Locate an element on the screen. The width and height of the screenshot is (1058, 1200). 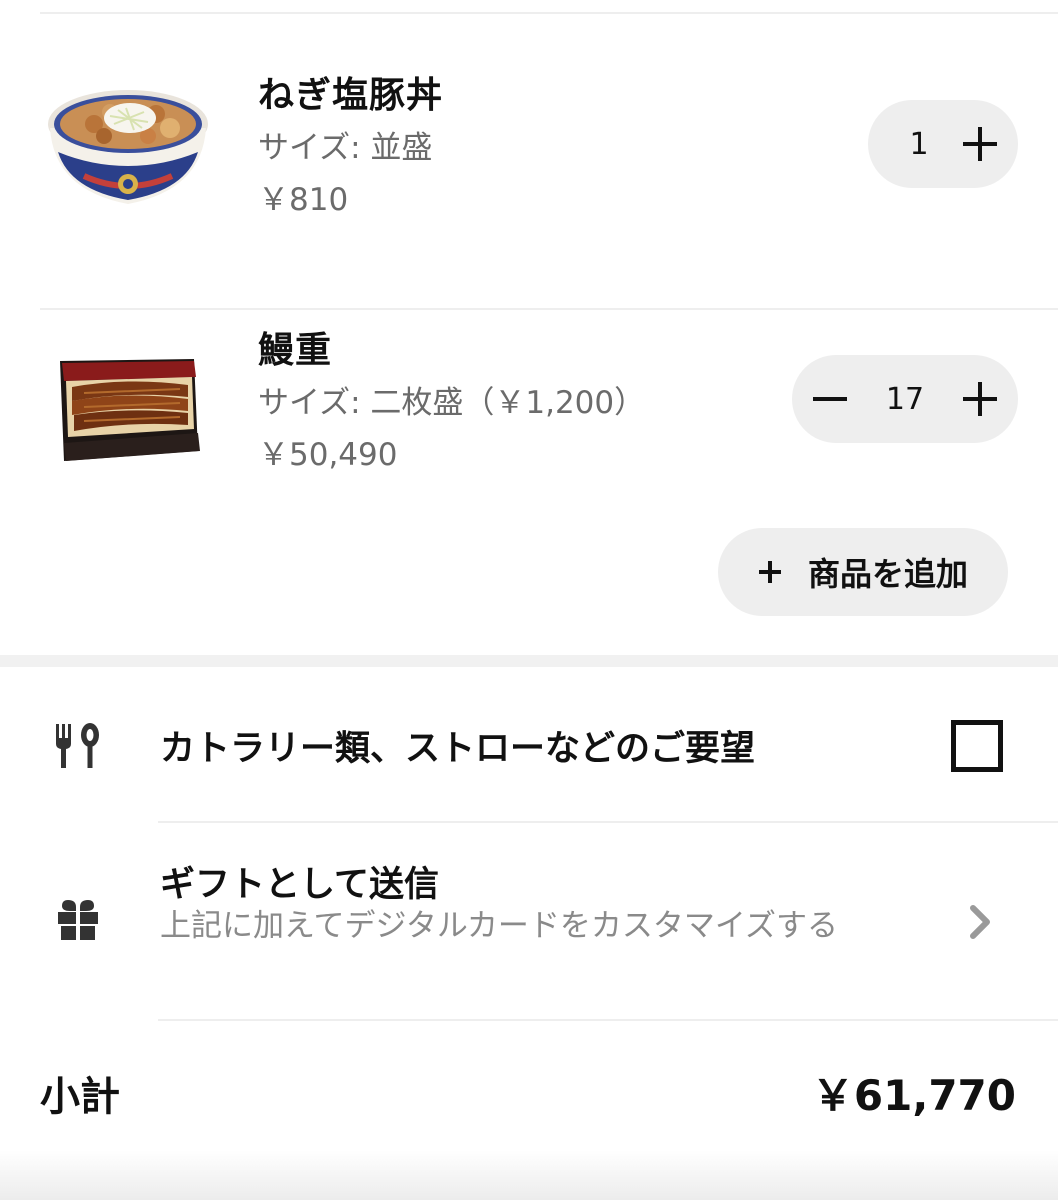
negi-shio-butadon-bowl-image is located at coordinates (128, 147).